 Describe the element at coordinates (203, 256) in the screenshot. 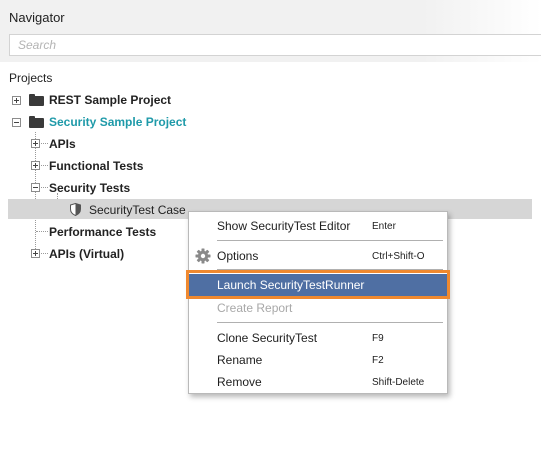

I see `gear-icon` at that location.